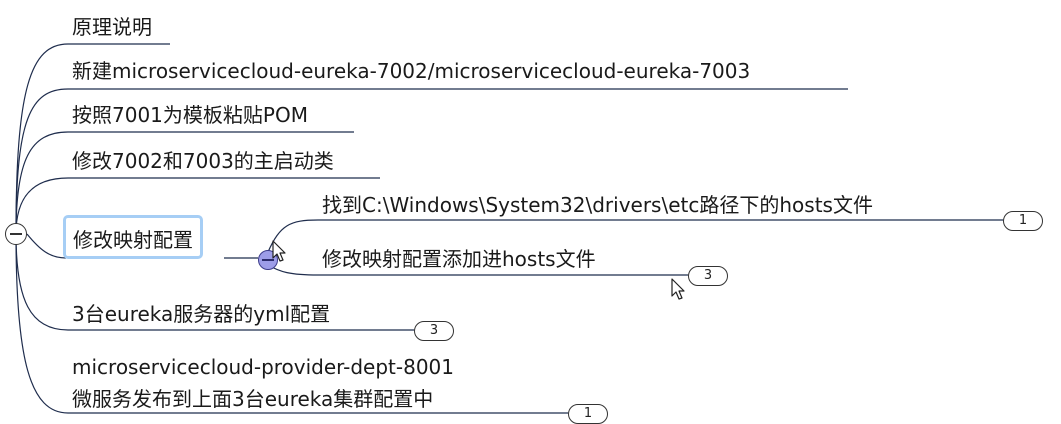 Image resolution: width=1061 pixels, height=424 pixels. What do you see at coordinates (708, 276) in the screenshot?
I see `child-count-badge-add-hosts: 3` at bounding box center [708, 276].